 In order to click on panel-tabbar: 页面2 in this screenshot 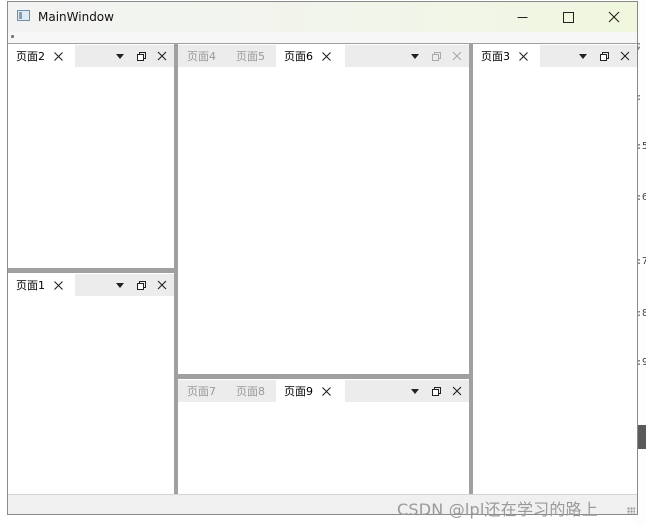, I will do `click(91, 55)`.